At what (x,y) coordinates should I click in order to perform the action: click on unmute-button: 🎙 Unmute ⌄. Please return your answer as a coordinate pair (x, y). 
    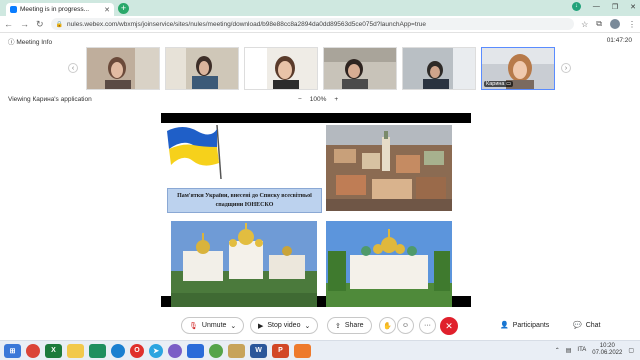
    Looking at the image, I should click on (213, 325).